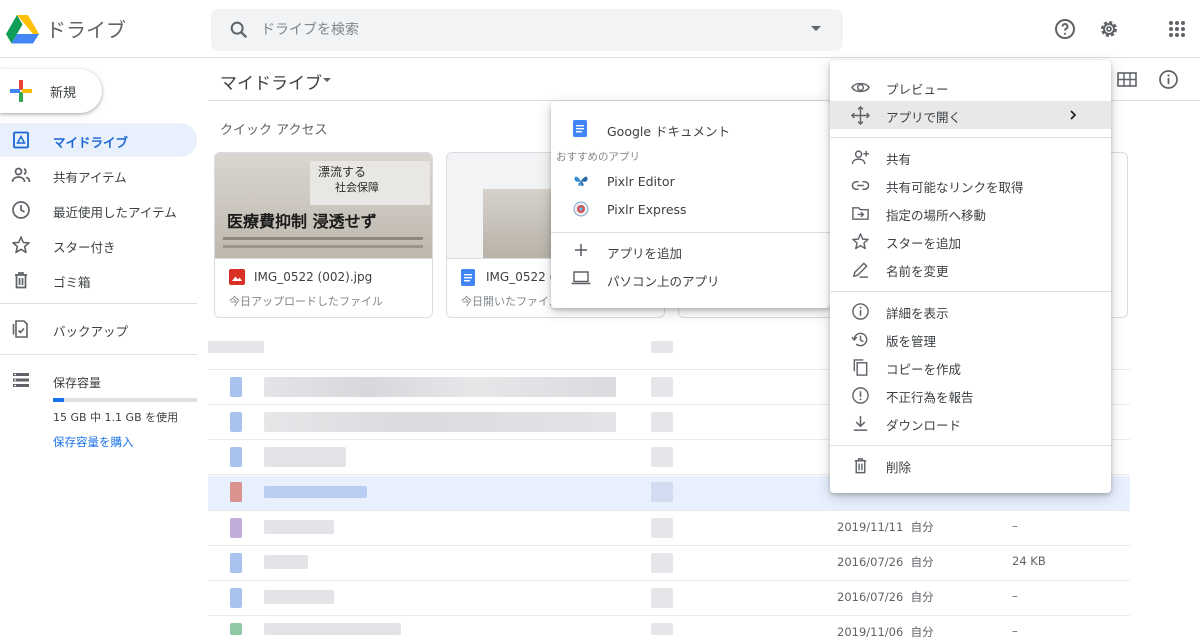 This screenshot has height=640, width=1200. What do you see at coordinates (917, 89) in the screenshot?
I see `menu-item-label: プレビュー` at bounding box center [917, 89].